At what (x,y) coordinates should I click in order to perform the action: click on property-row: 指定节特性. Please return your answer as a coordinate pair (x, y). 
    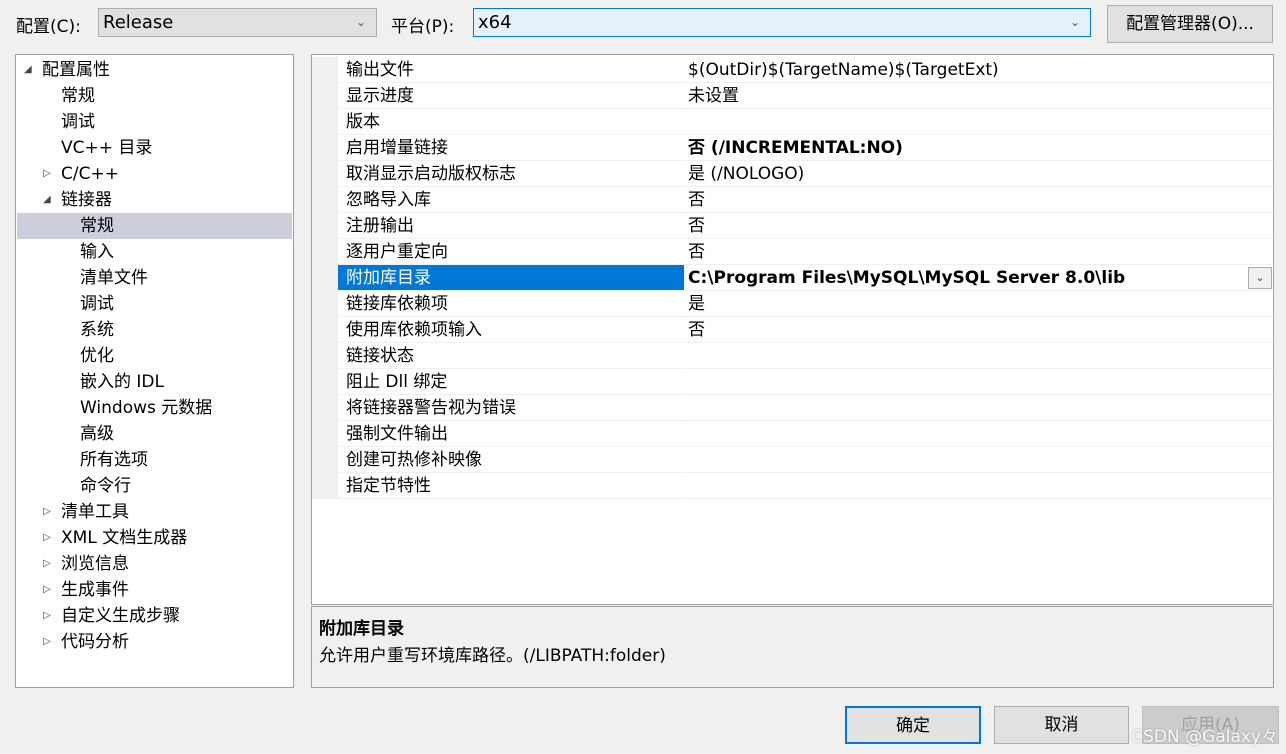
    Looking at the image, I should click on (792, 486).